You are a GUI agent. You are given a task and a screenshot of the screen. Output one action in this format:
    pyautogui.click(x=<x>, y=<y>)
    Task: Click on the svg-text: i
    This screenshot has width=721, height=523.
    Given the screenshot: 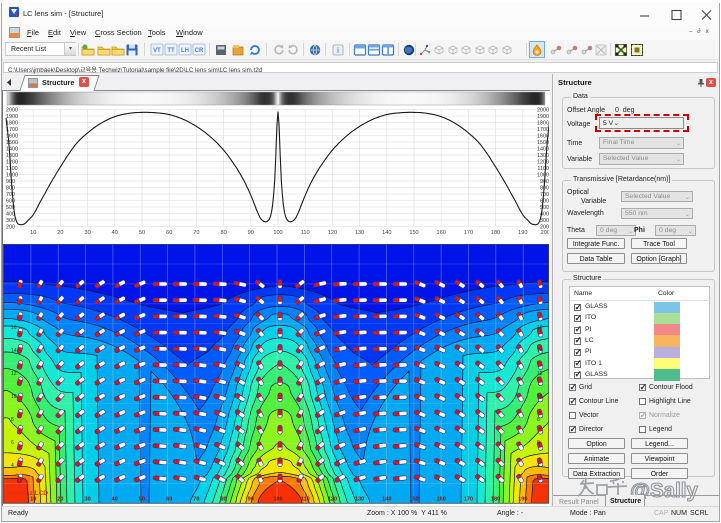 What is the action you would take?
    pyautogui.click(x=338, y=50)
    